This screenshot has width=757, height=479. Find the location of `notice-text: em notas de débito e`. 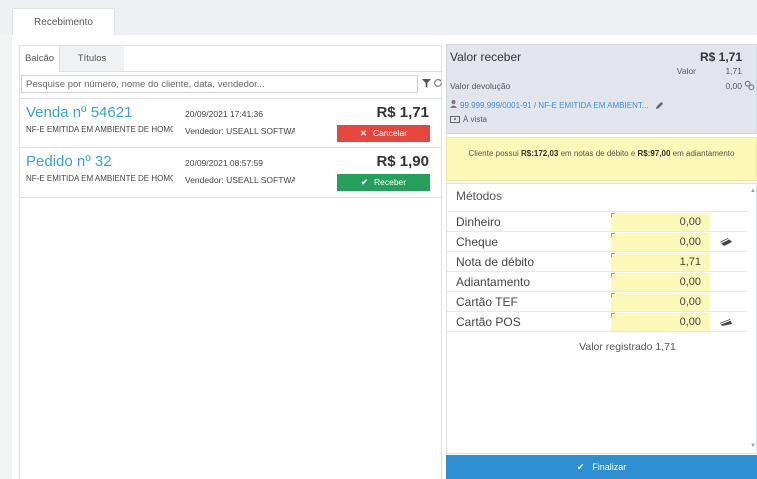

notice-text: em notas de débito e is located at coordinates (598, 153).